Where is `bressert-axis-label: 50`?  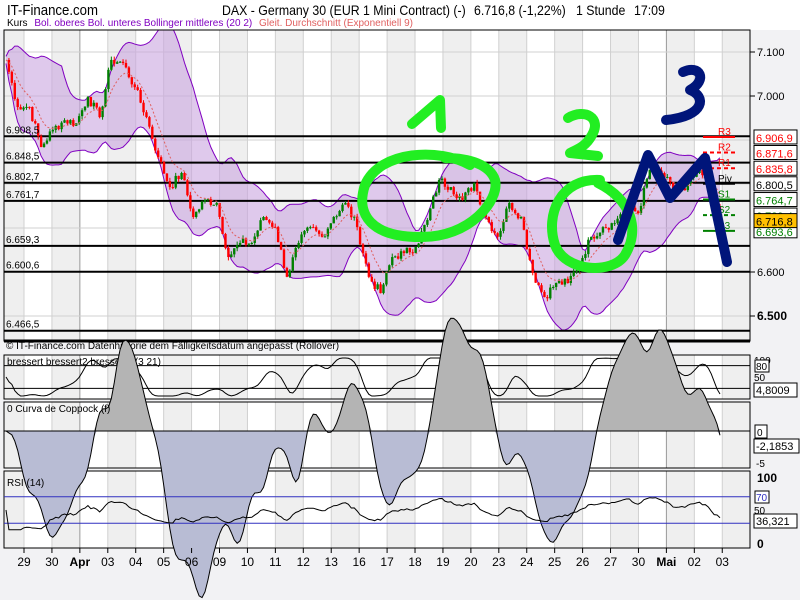
bressert-axis-label: 50 is located at coordinates (760, 378).